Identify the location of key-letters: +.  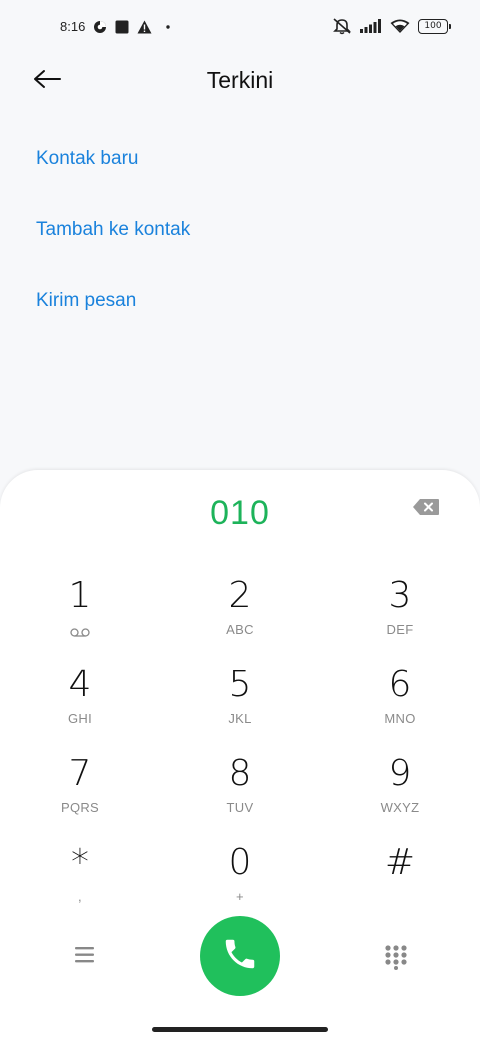
(240, 896).